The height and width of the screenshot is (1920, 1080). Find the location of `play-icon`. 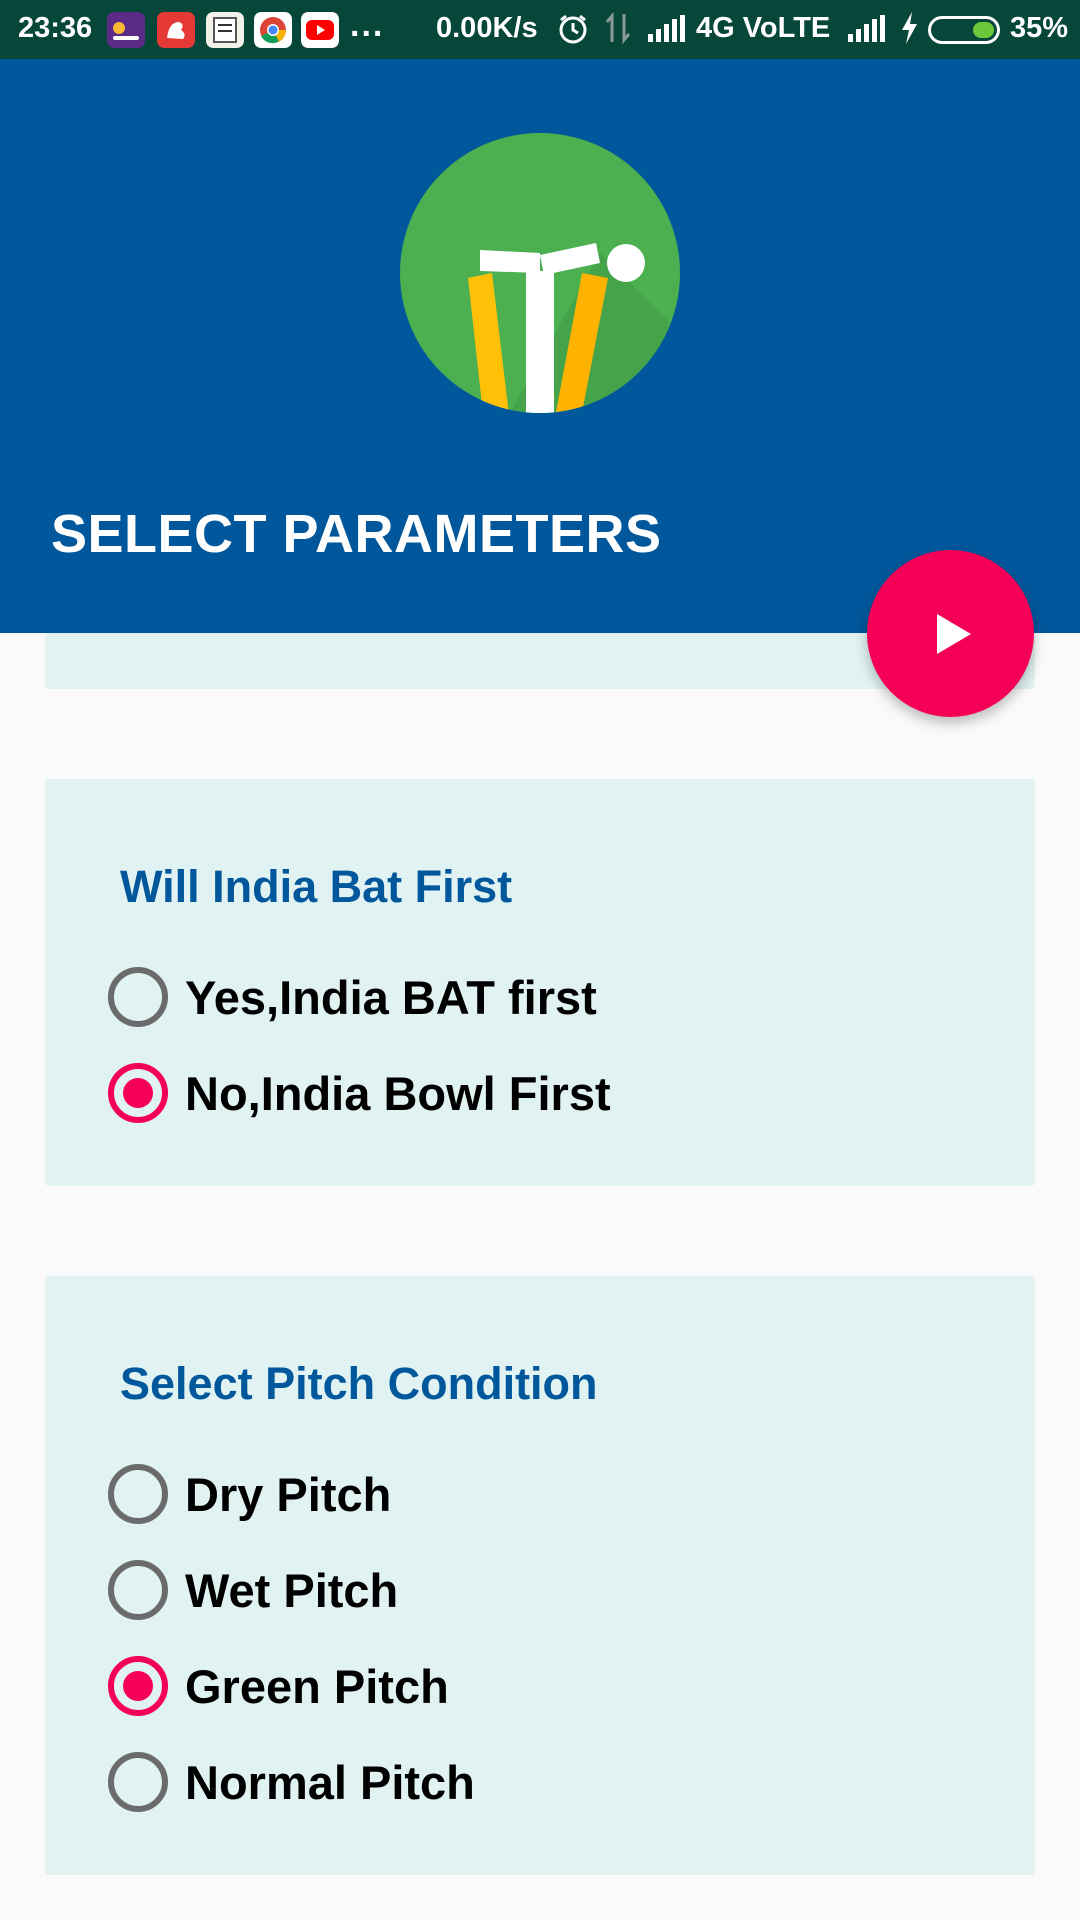

play-icon is located at coordinates (953, 633).